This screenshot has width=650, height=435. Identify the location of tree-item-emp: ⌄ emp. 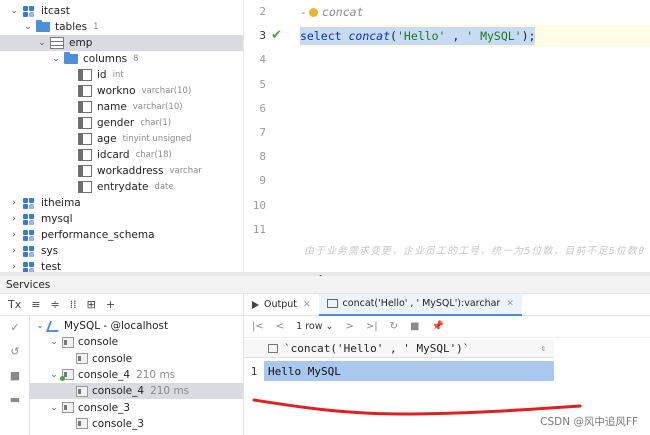
(121, 43).